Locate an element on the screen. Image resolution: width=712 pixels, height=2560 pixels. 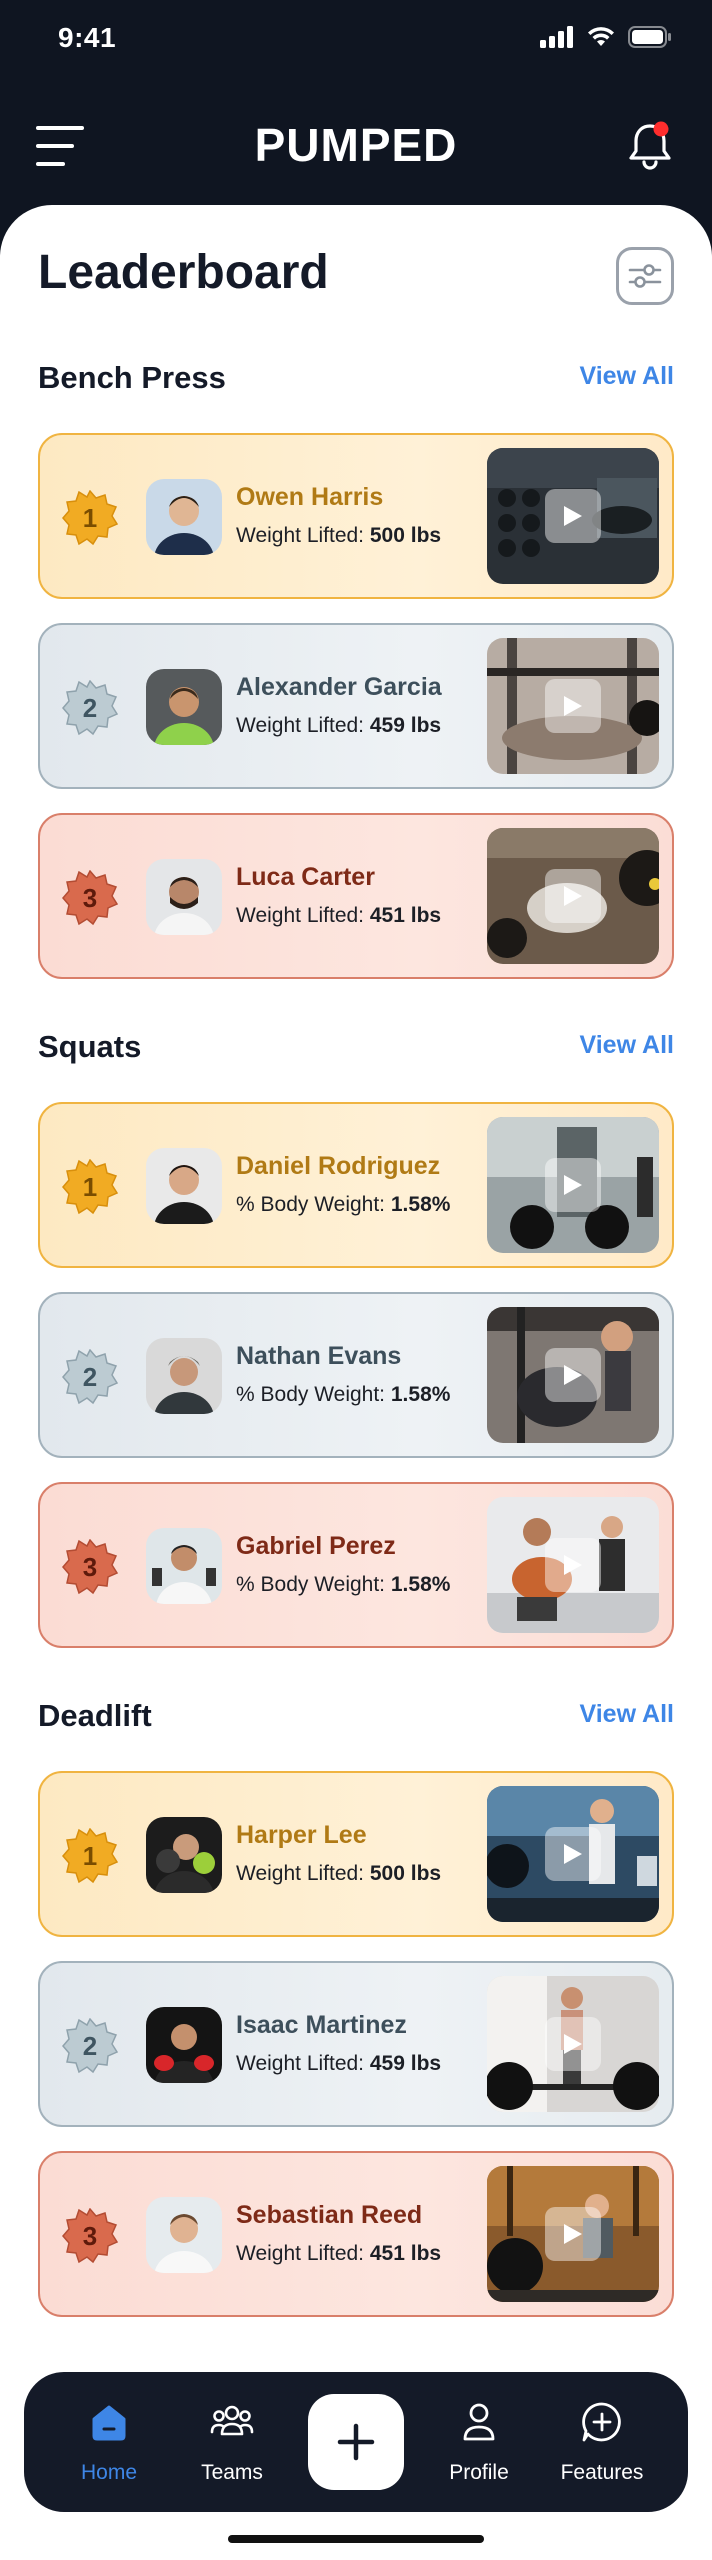
add-button is located at coordinates (356, 2442).